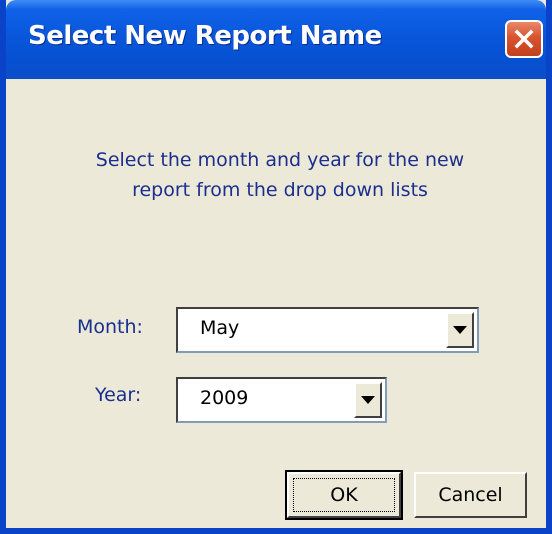 This screenshot has height=534, width=552. I want to click on month-label: Month:, so click(110, 327).